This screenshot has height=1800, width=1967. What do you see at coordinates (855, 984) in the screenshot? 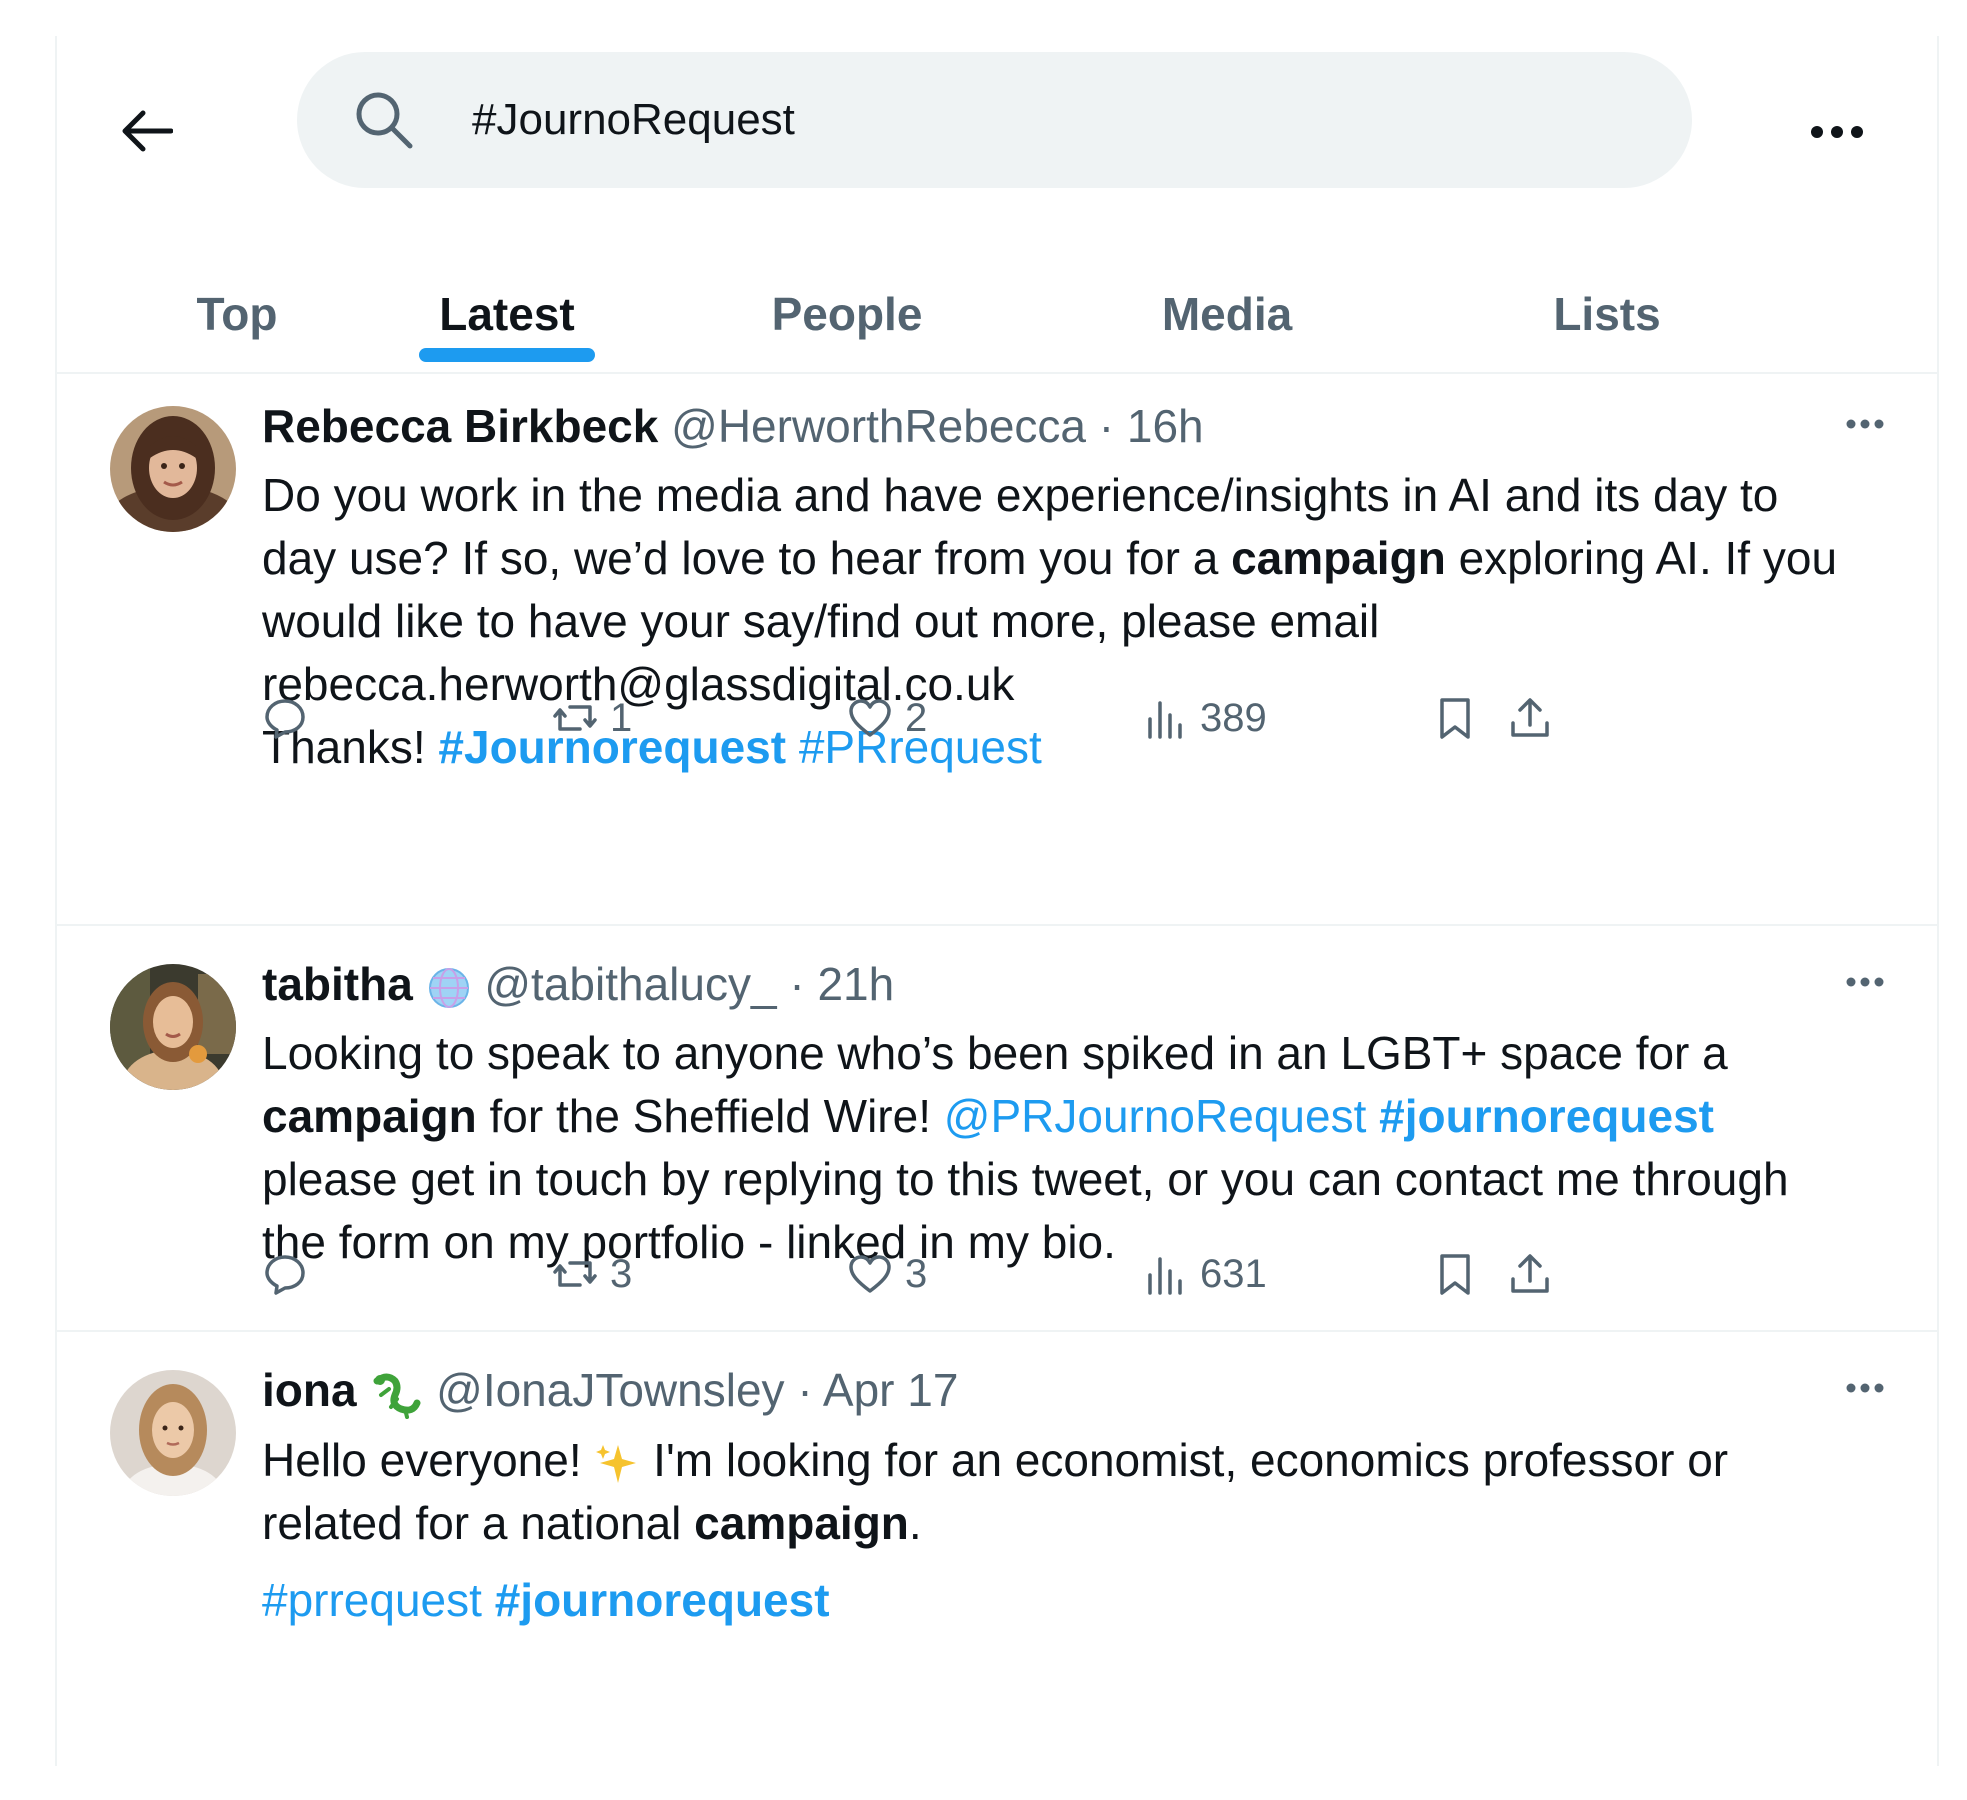
I see `timestamp: 21h` at bounding box center [855, 984].